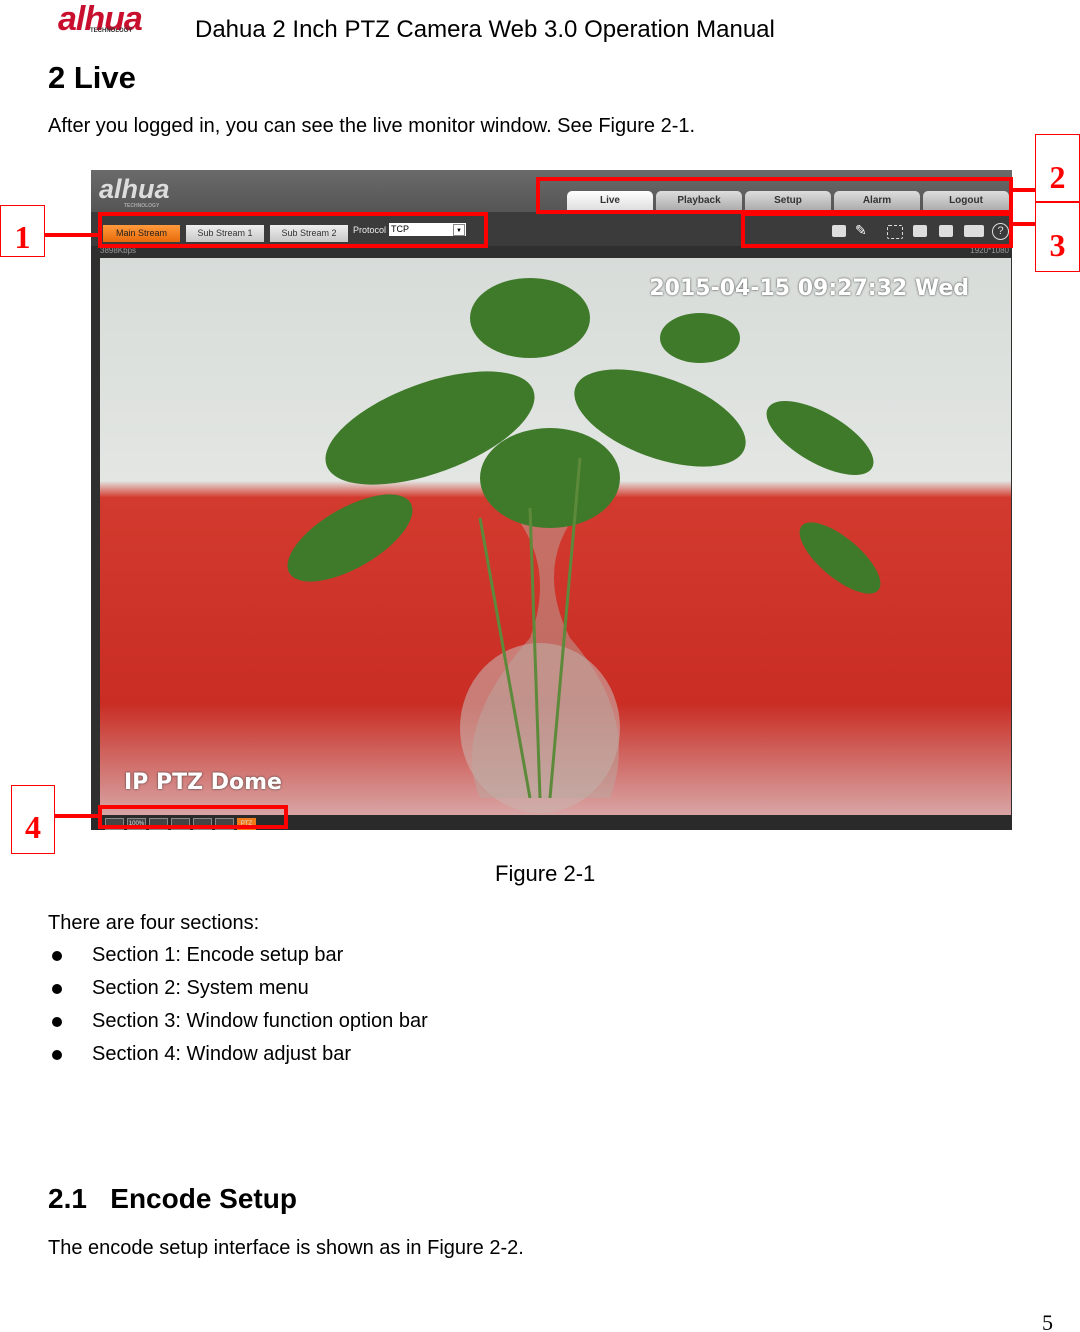 The height and width of the screenshot is (1332, 1080). I want to click on callout-label-1: 1, so click(22, 231).